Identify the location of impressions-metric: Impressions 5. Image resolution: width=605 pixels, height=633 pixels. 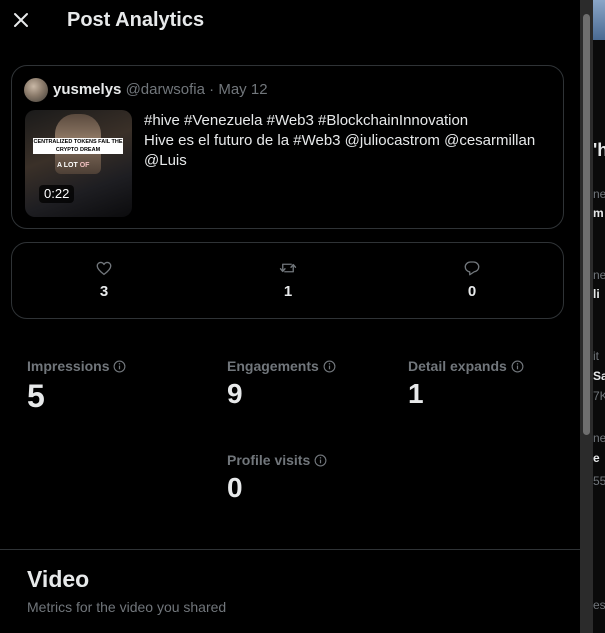
(76, 386).